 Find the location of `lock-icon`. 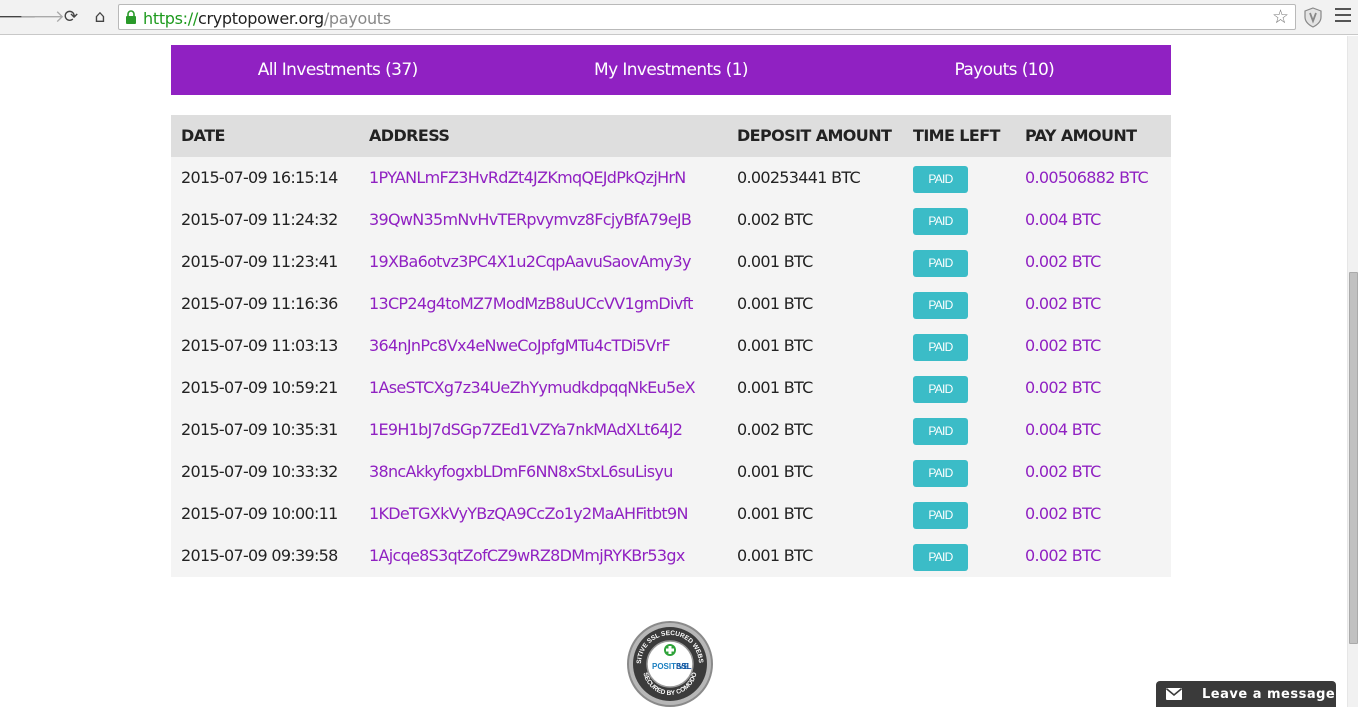

lock-icon is located at coordinates (131, 17).